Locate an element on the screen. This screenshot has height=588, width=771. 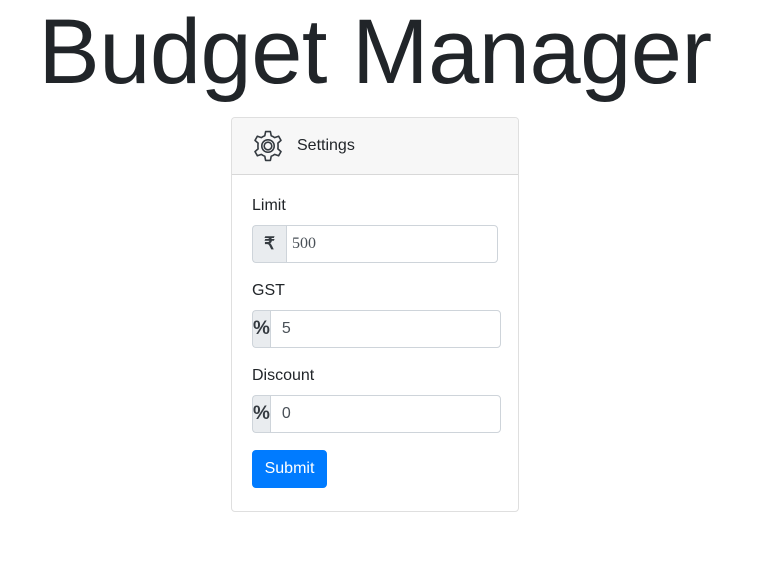
gst-input is located at coordinates (385, 329).